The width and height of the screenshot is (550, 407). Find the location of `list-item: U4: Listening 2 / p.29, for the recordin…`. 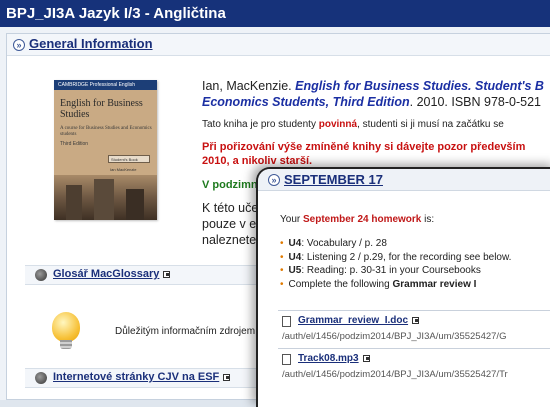

list-item: U4: Listening 2 / p.29, for the recordin… is located at coordinates (396, 258).